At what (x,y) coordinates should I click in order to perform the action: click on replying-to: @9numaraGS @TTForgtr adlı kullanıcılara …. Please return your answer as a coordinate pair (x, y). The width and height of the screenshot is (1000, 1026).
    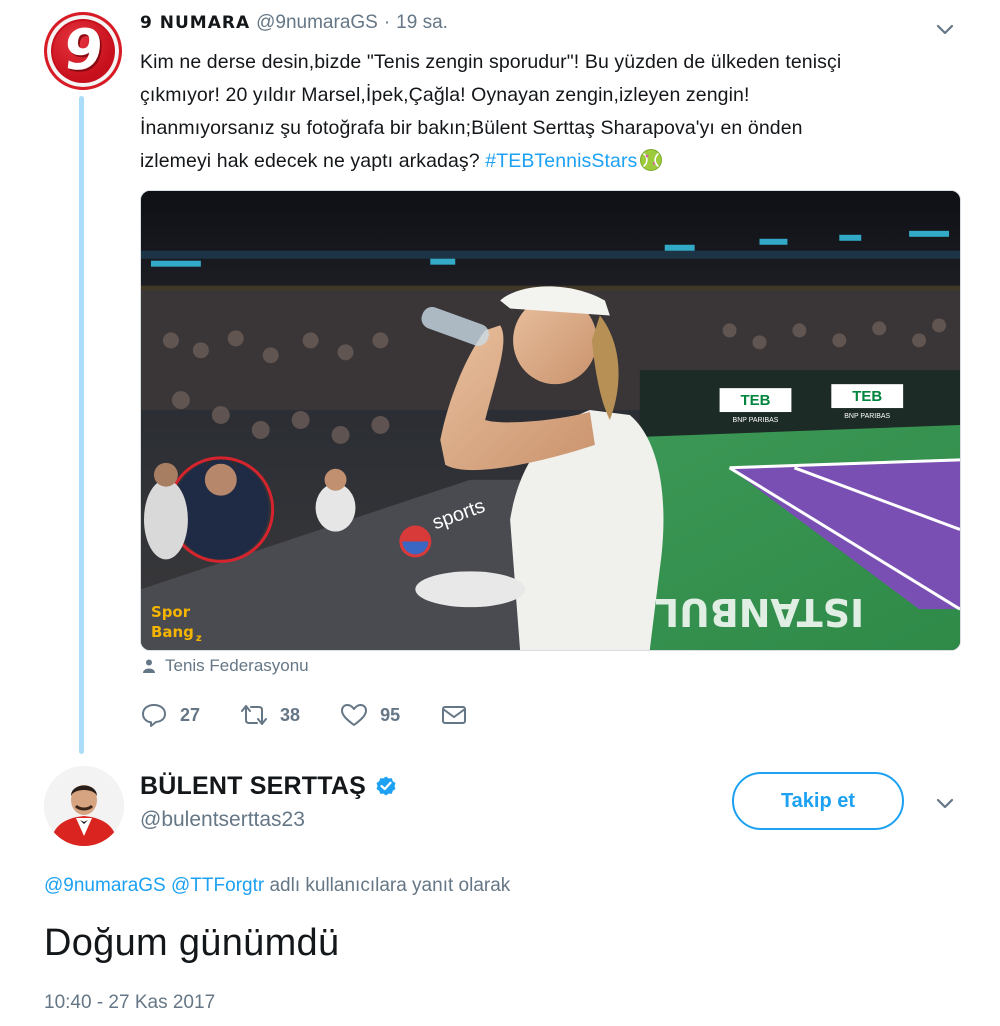
    Looking at the image, I should click on (277, 886).